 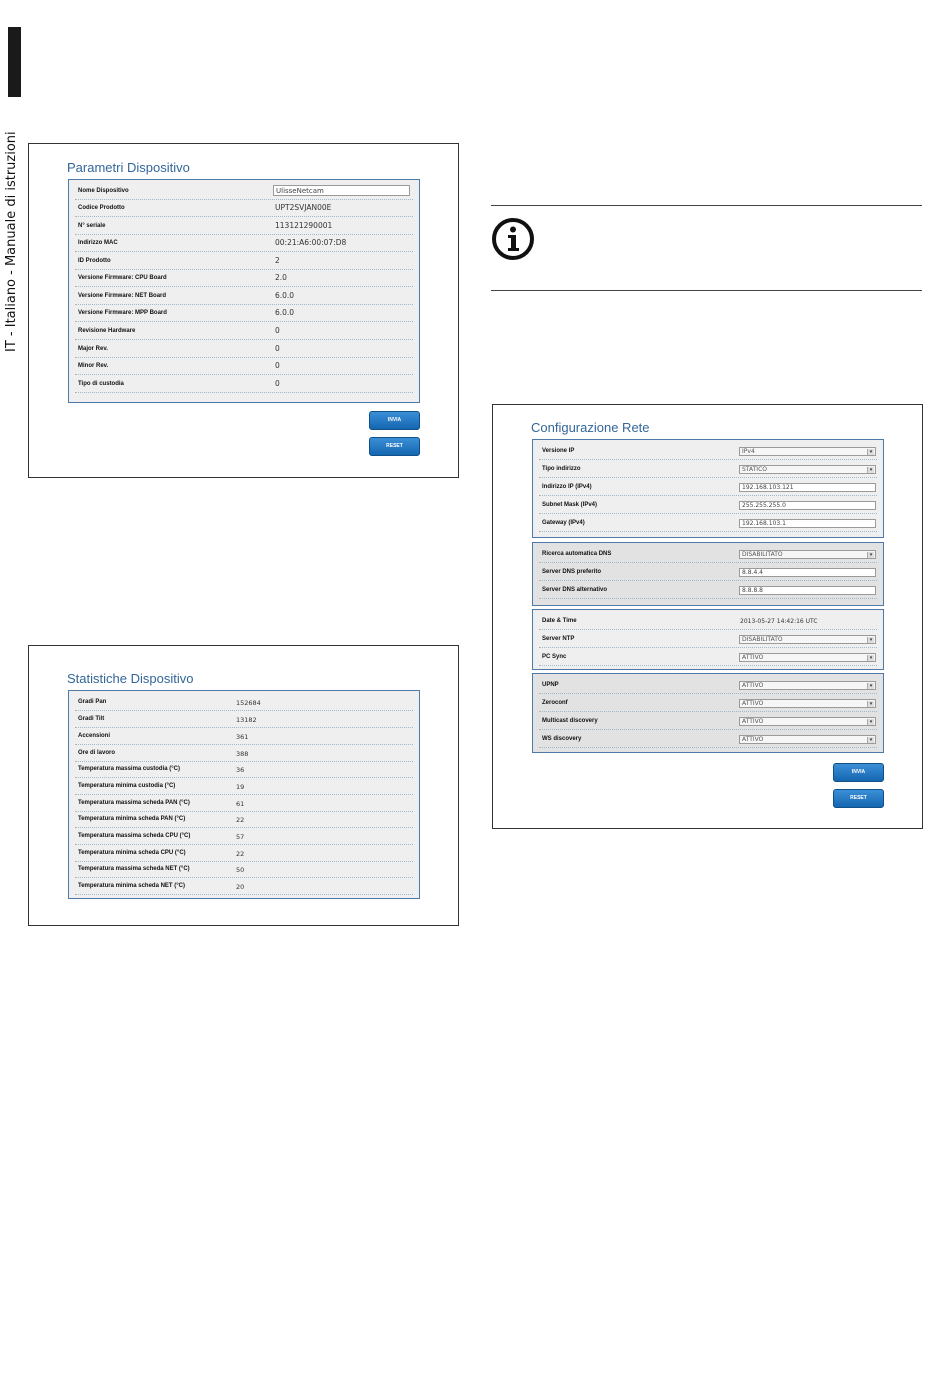 What do you see at coordinates (244, 278) in the screenshot?
I see `table-row: Versione Firmware: CPU Board 2.0` at bounding box center [244, 278].